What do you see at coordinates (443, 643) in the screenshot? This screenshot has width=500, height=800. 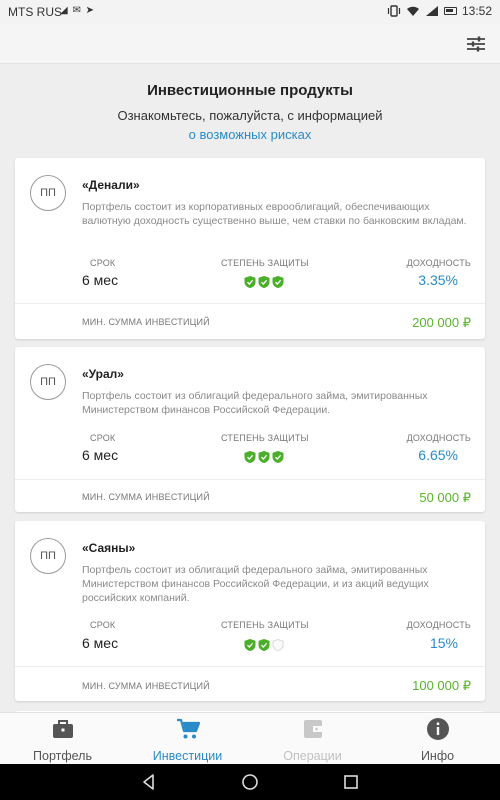 I see `yield-value: 15%` at bounding box center [443, 643].